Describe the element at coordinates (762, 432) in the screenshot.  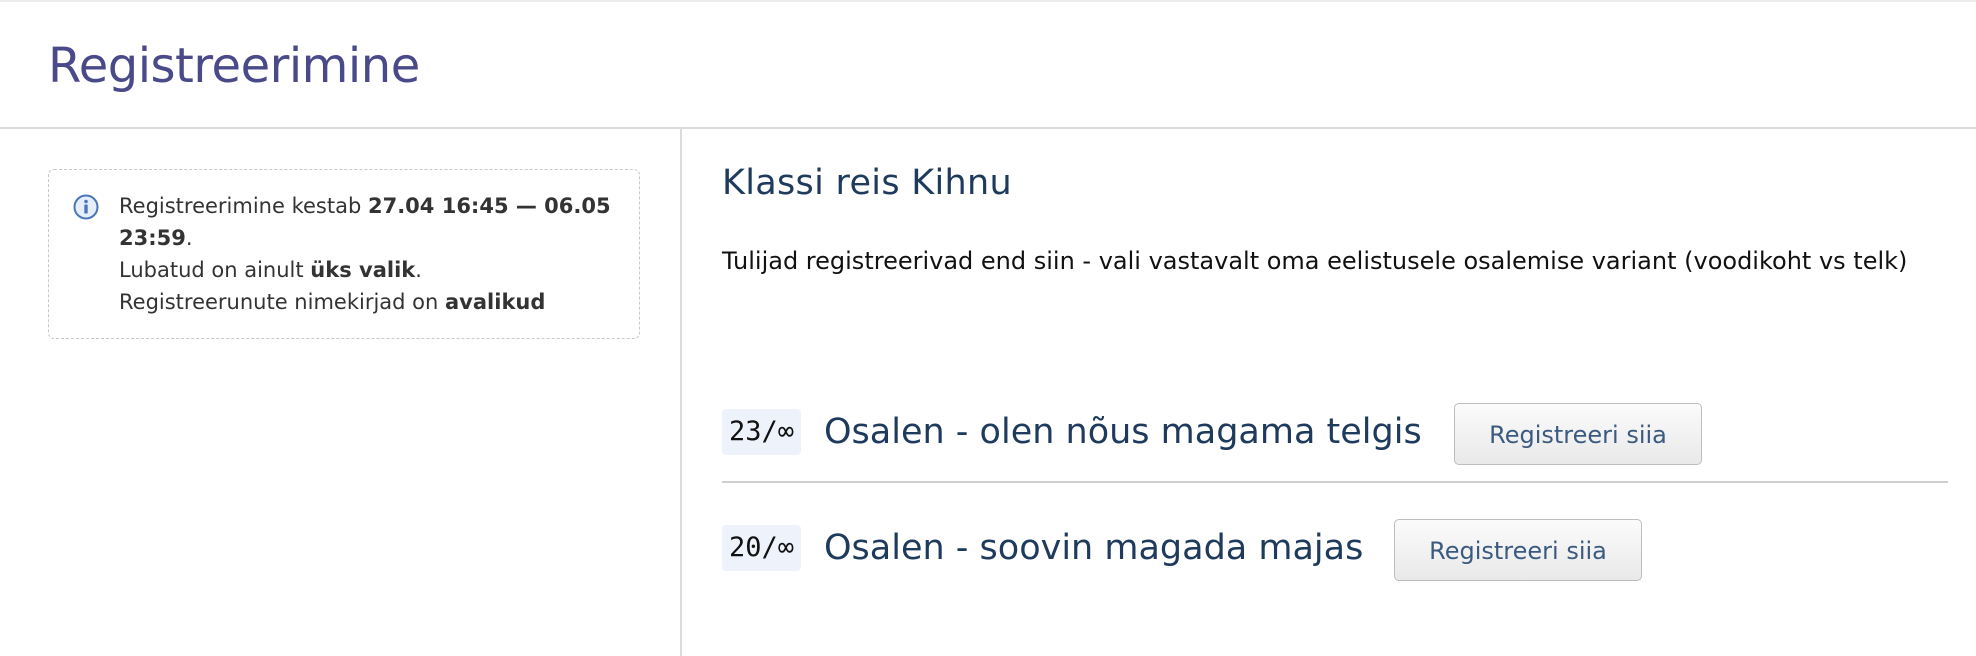
I see `participant-counter: 23/∞` at that location.